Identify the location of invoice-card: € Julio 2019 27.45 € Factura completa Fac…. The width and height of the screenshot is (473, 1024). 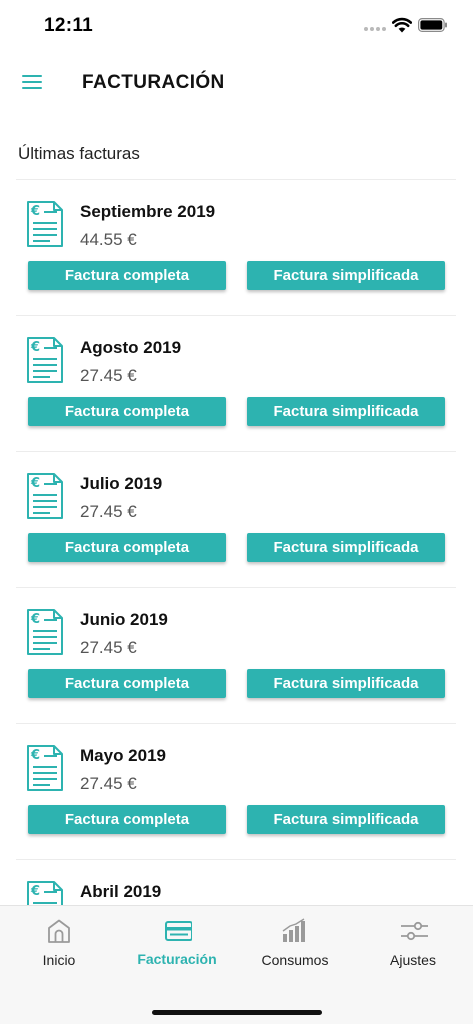
(236, 519).